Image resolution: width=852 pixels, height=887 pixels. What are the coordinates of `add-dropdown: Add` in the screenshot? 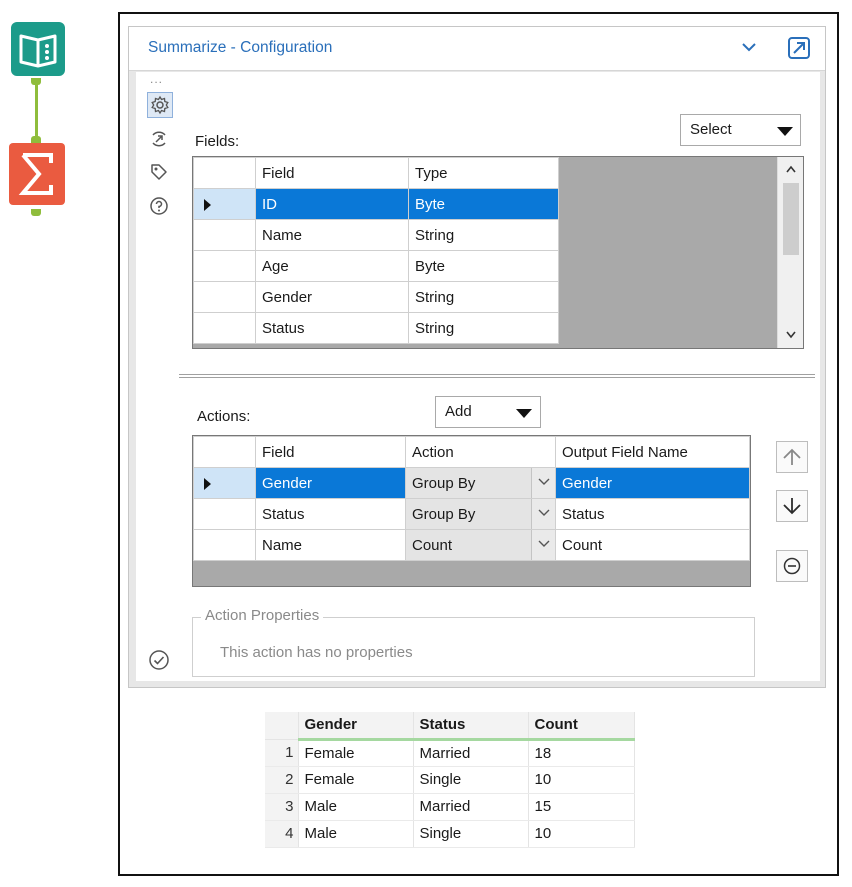 It's located at (488, 412).